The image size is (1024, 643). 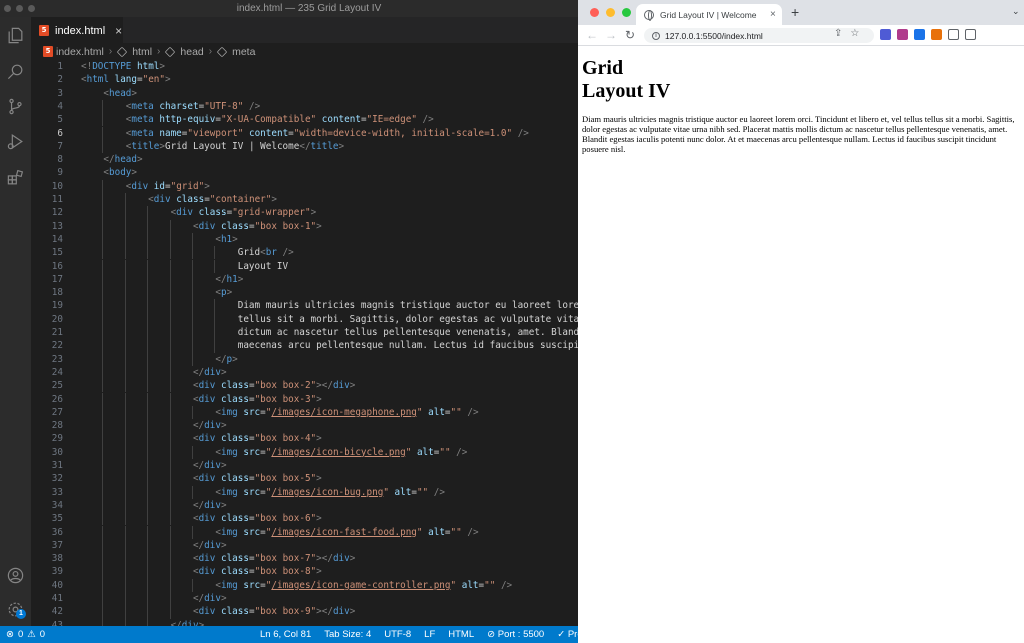 I want to click on extensions-icon, so click(x=15, y=177).